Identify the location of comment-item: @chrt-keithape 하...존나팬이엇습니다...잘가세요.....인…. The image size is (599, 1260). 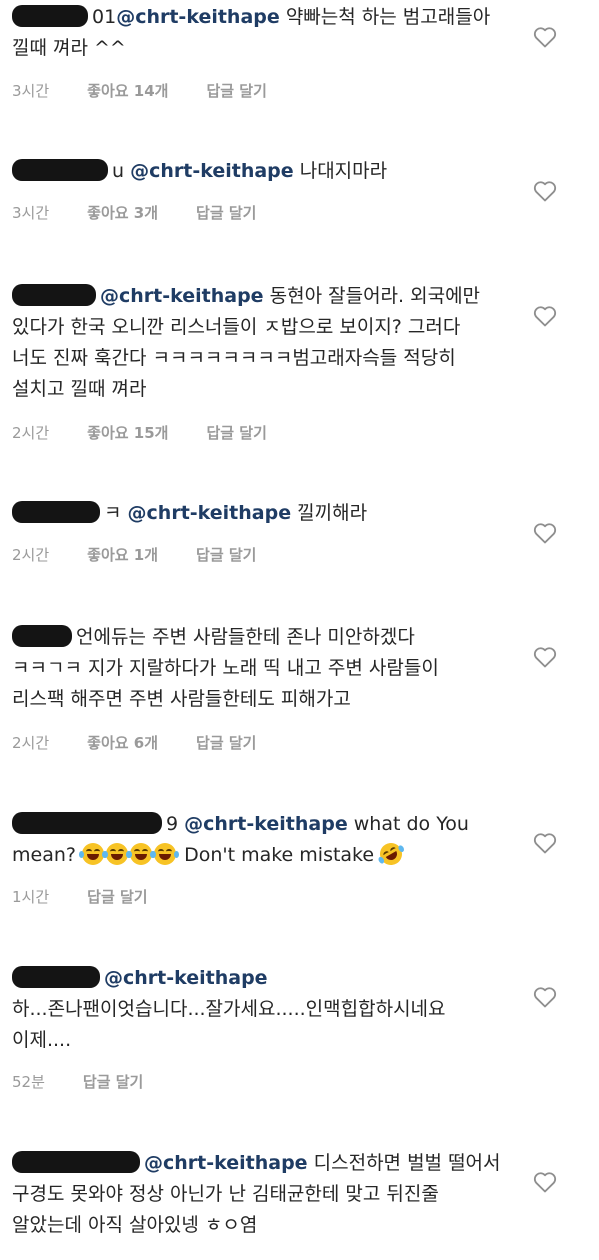
(299, 1009).